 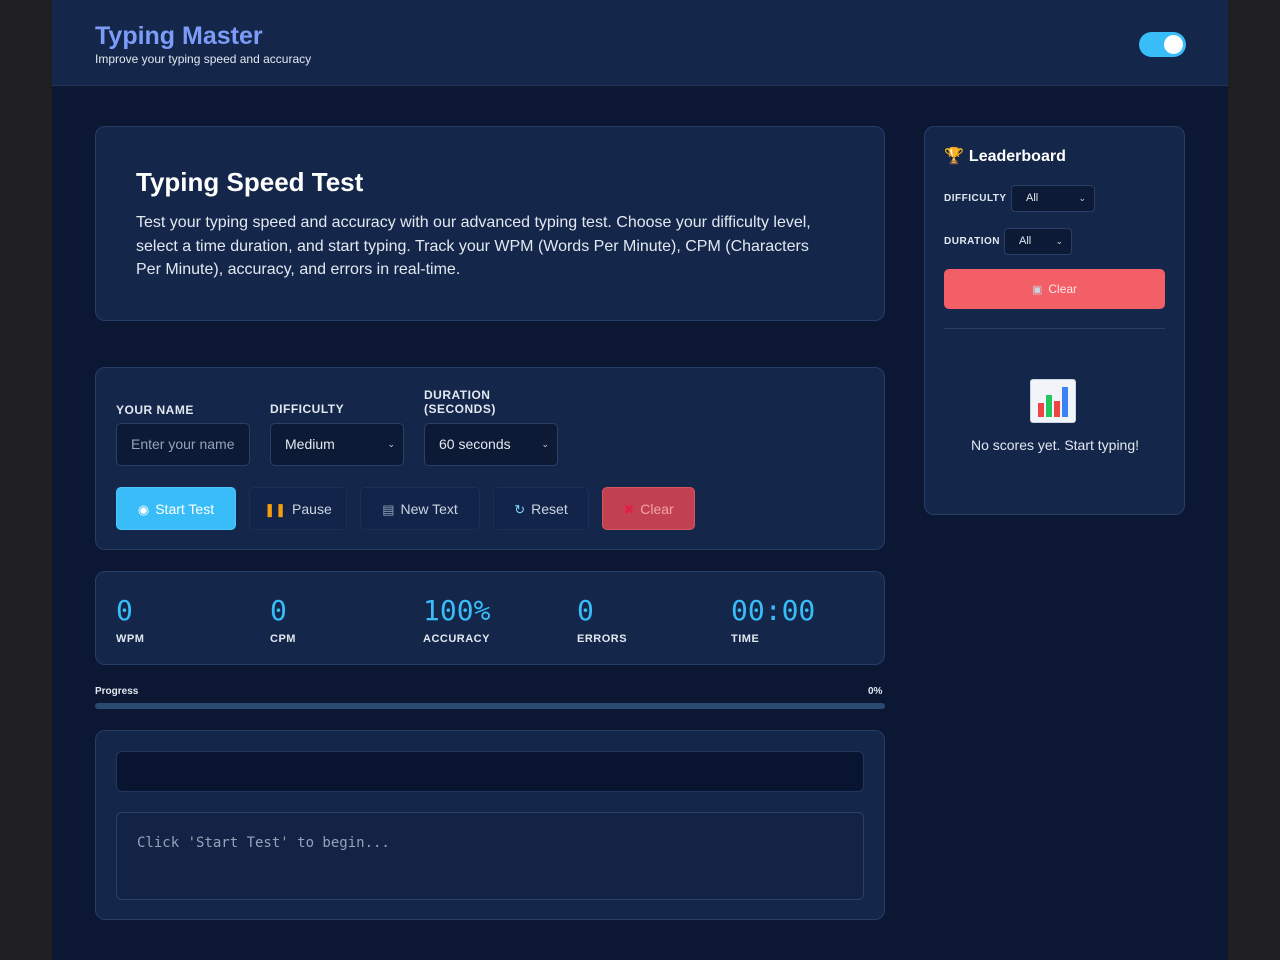 What do you see at coordinates (1063, 289) in the screenshot?
I see `lb-clear-label: Clear` at bounding box center [1063, 289].